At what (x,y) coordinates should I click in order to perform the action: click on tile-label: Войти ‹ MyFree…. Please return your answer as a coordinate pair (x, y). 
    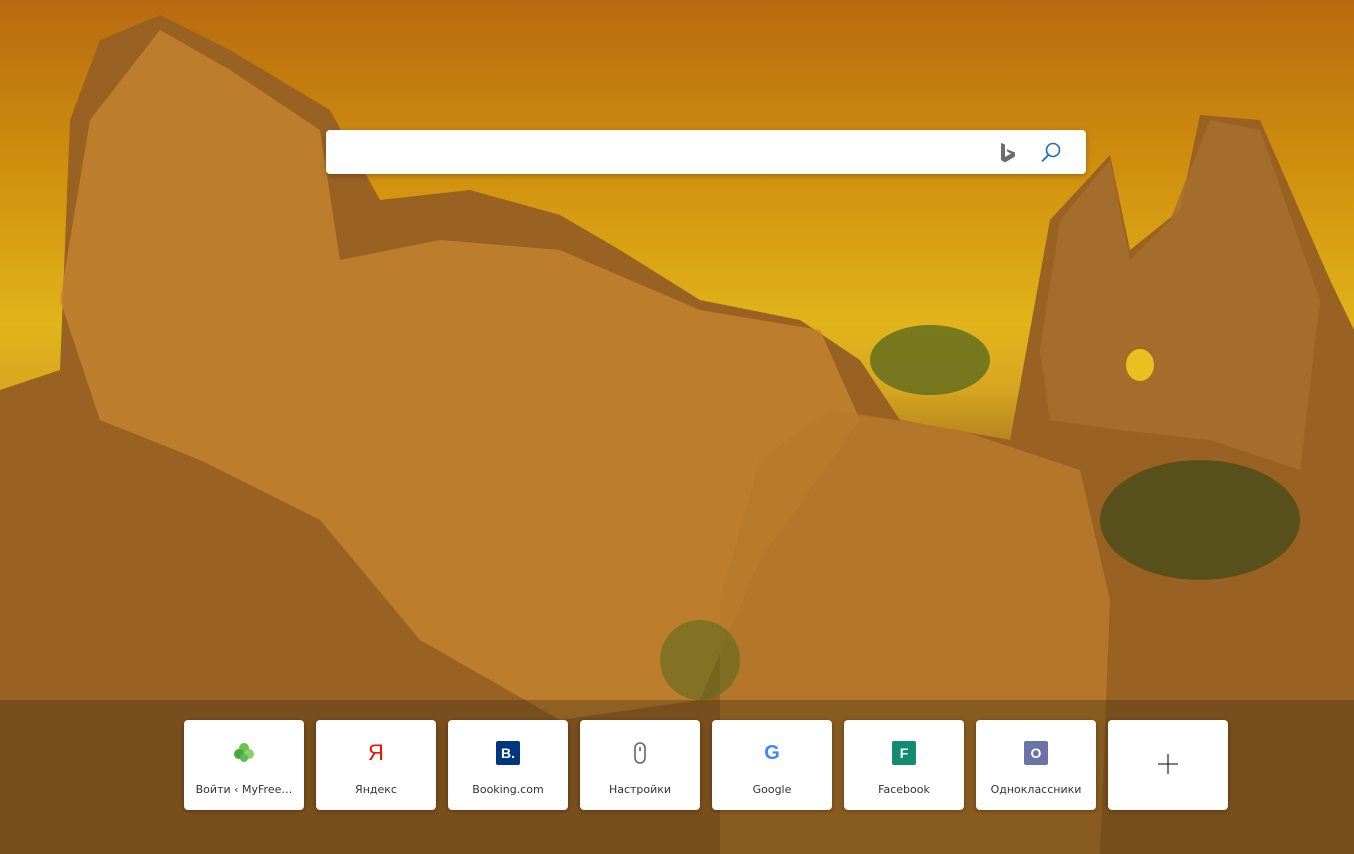
    Looking at the image, I should click on (244, 789).